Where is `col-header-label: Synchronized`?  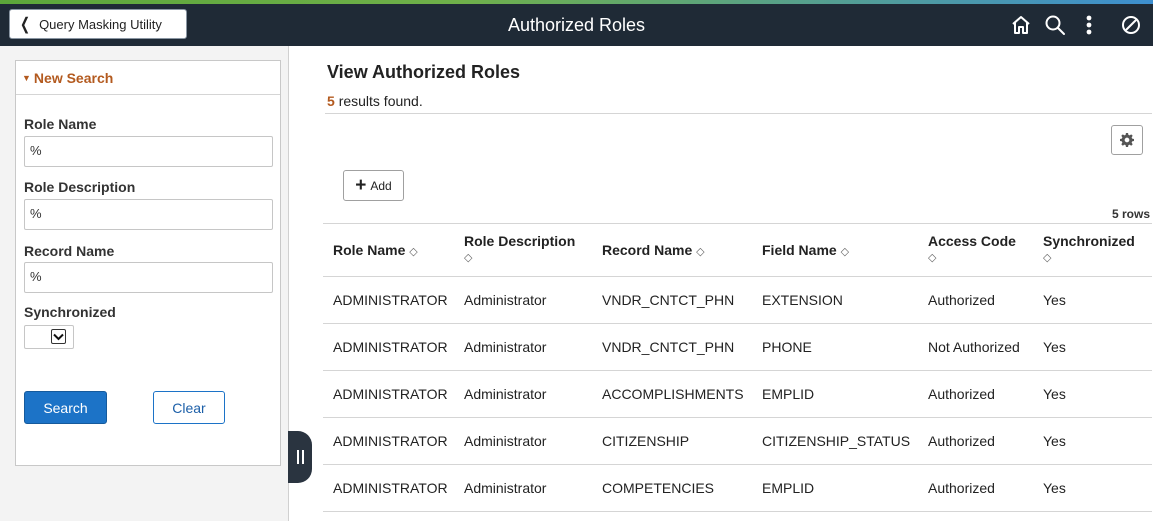
col-header-label: Synchronized is located at coordinates (1089, 241).